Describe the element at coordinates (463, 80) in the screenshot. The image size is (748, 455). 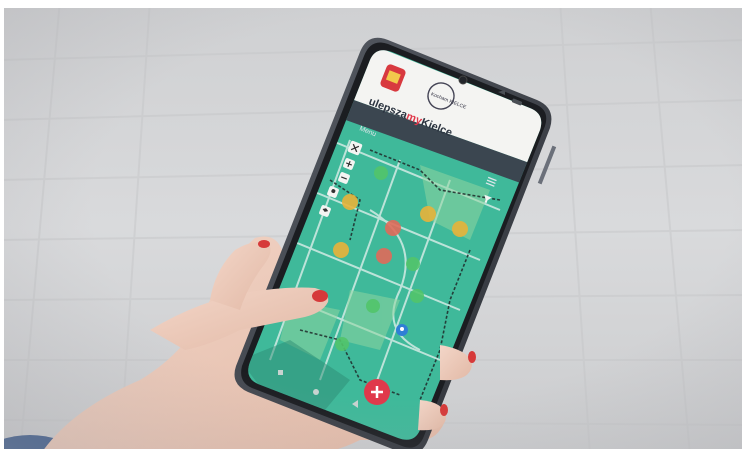
I see `front-camera` at that location.